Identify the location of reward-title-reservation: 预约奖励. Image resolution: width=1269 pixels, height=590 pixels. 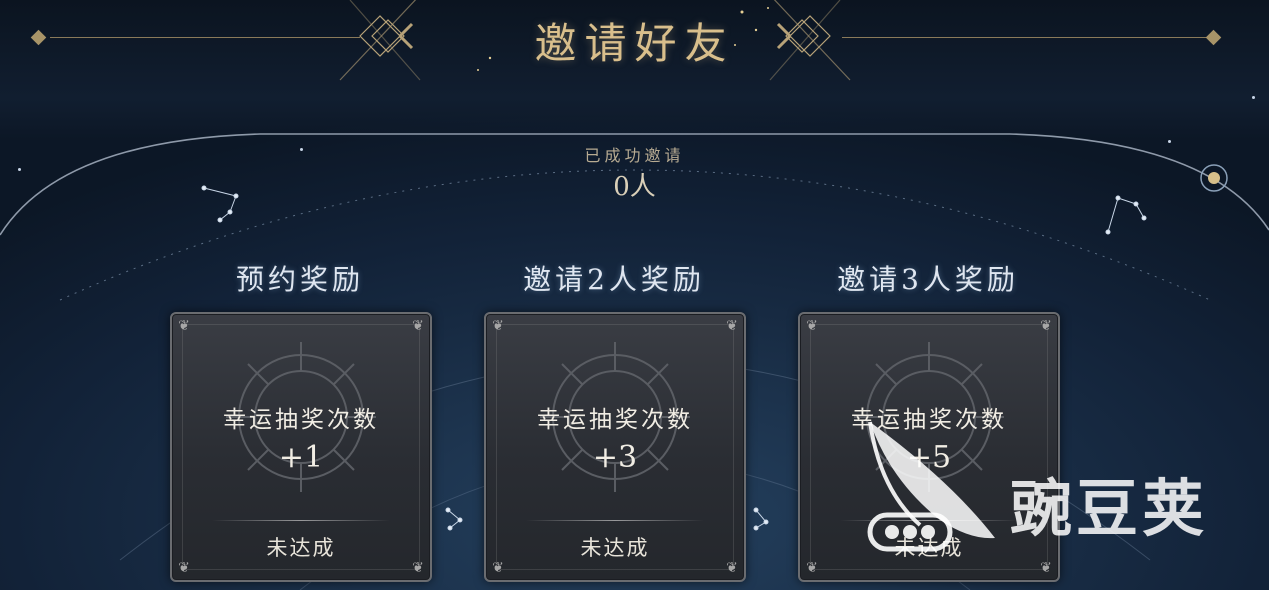
(299, 279).